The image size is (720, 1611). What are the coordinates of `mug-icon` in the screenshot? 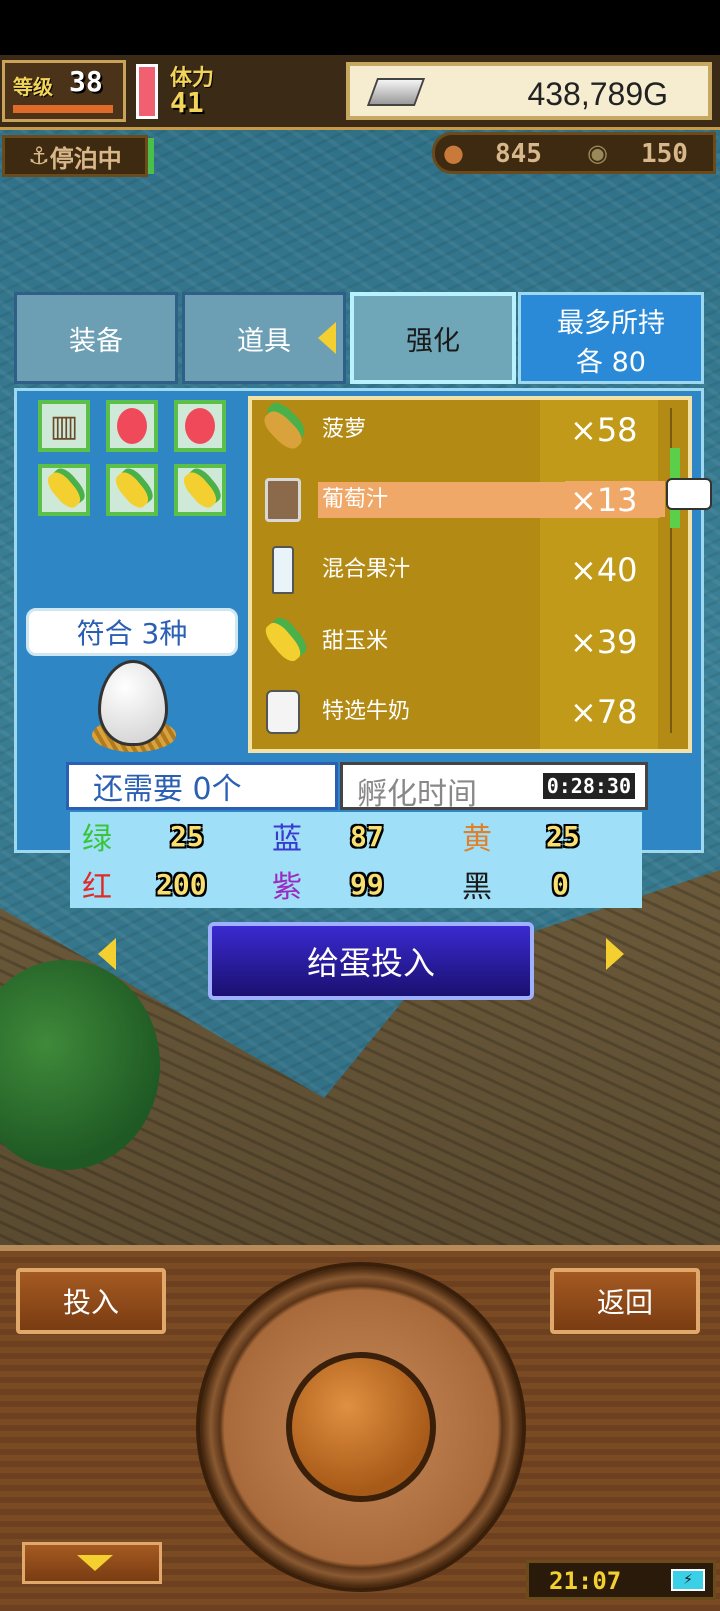 It's located at (283, 500).